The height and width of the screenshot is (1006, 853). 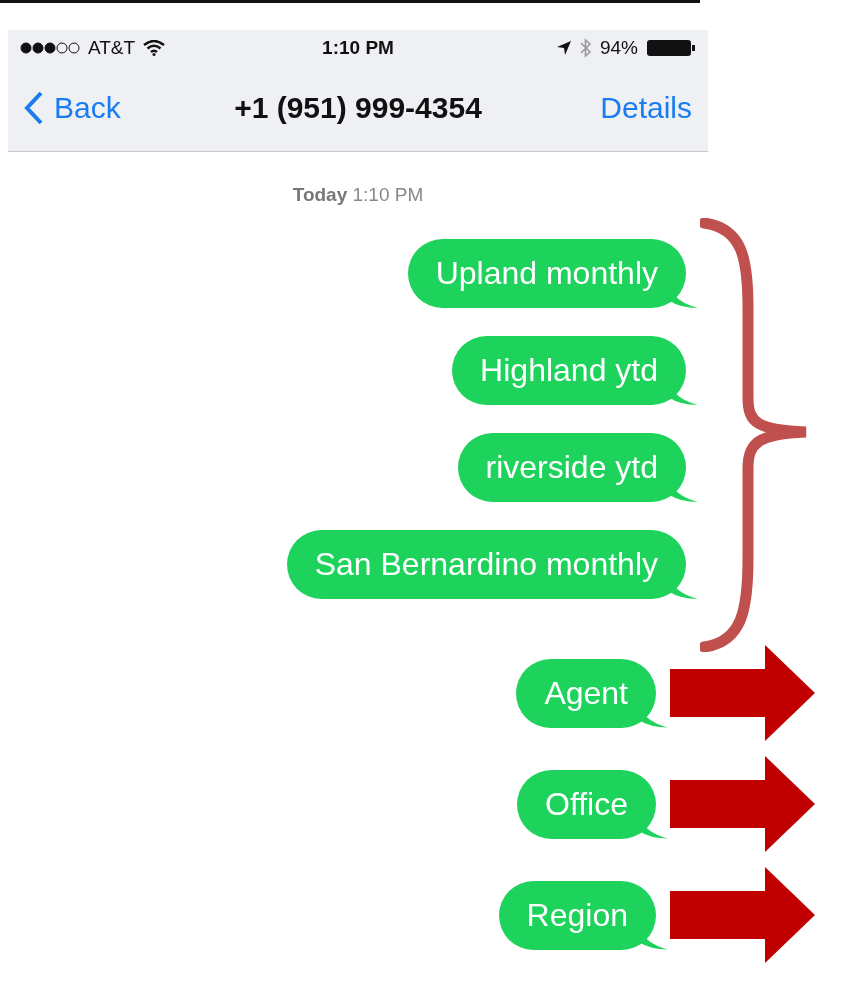 I want to click on battery-percent: 94%, so click(x=618, y=47).